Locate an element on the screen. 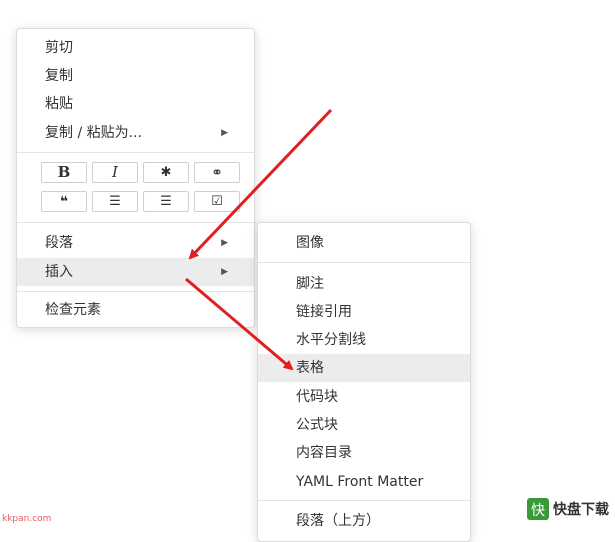 The height and width of the screenshot is (542, 615). watermark-logo: 快 快盘下载 is located at coordinates (570, 512).